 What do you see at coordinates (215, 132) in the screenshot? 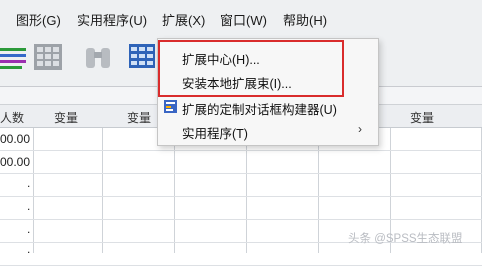
I see `menu-item-utilities: 实用程序(T)` at bounding box center [215, 132].